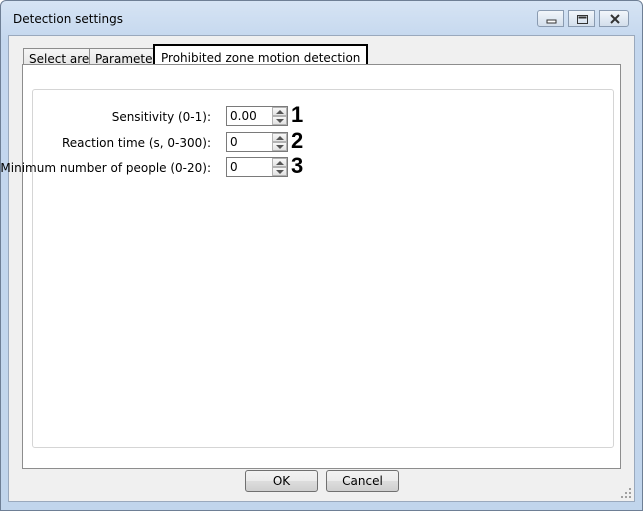 The width and height of the screenshot is (643, 511). I want to click on sensitivity-spinbox, so click(257, 116).